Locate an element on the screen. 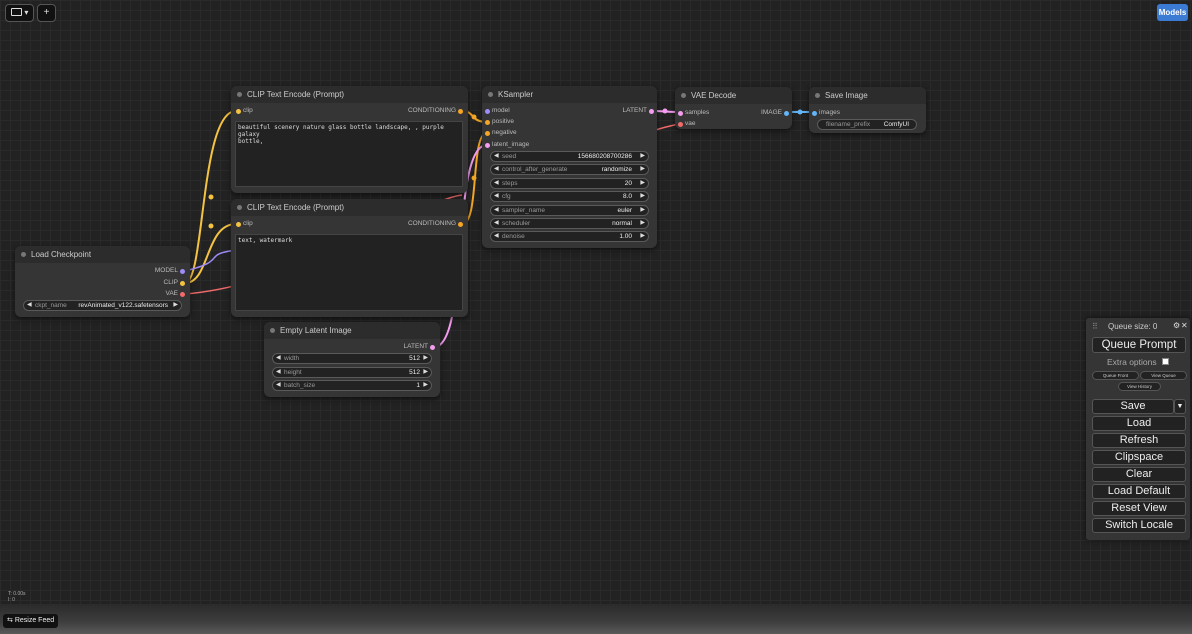  close-icon: ✕ is located at coordinates (1184, 325).